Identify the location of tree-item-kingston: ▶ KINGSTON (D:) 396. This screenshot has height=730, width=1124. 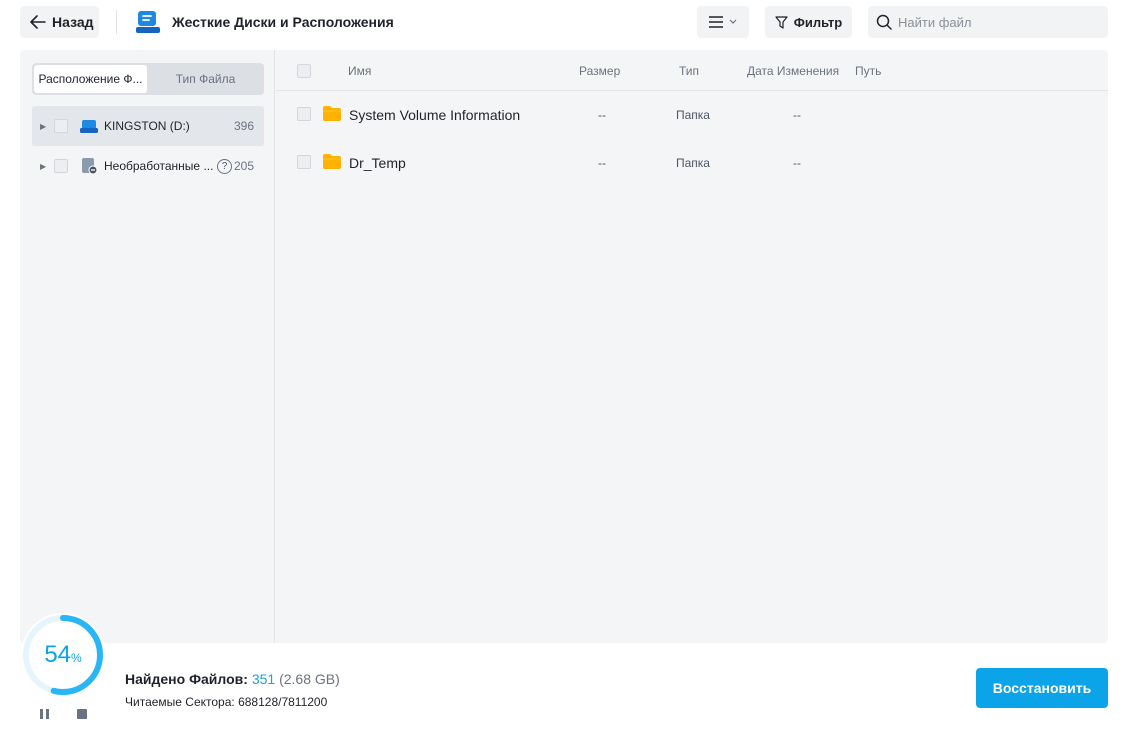
(148, 126).